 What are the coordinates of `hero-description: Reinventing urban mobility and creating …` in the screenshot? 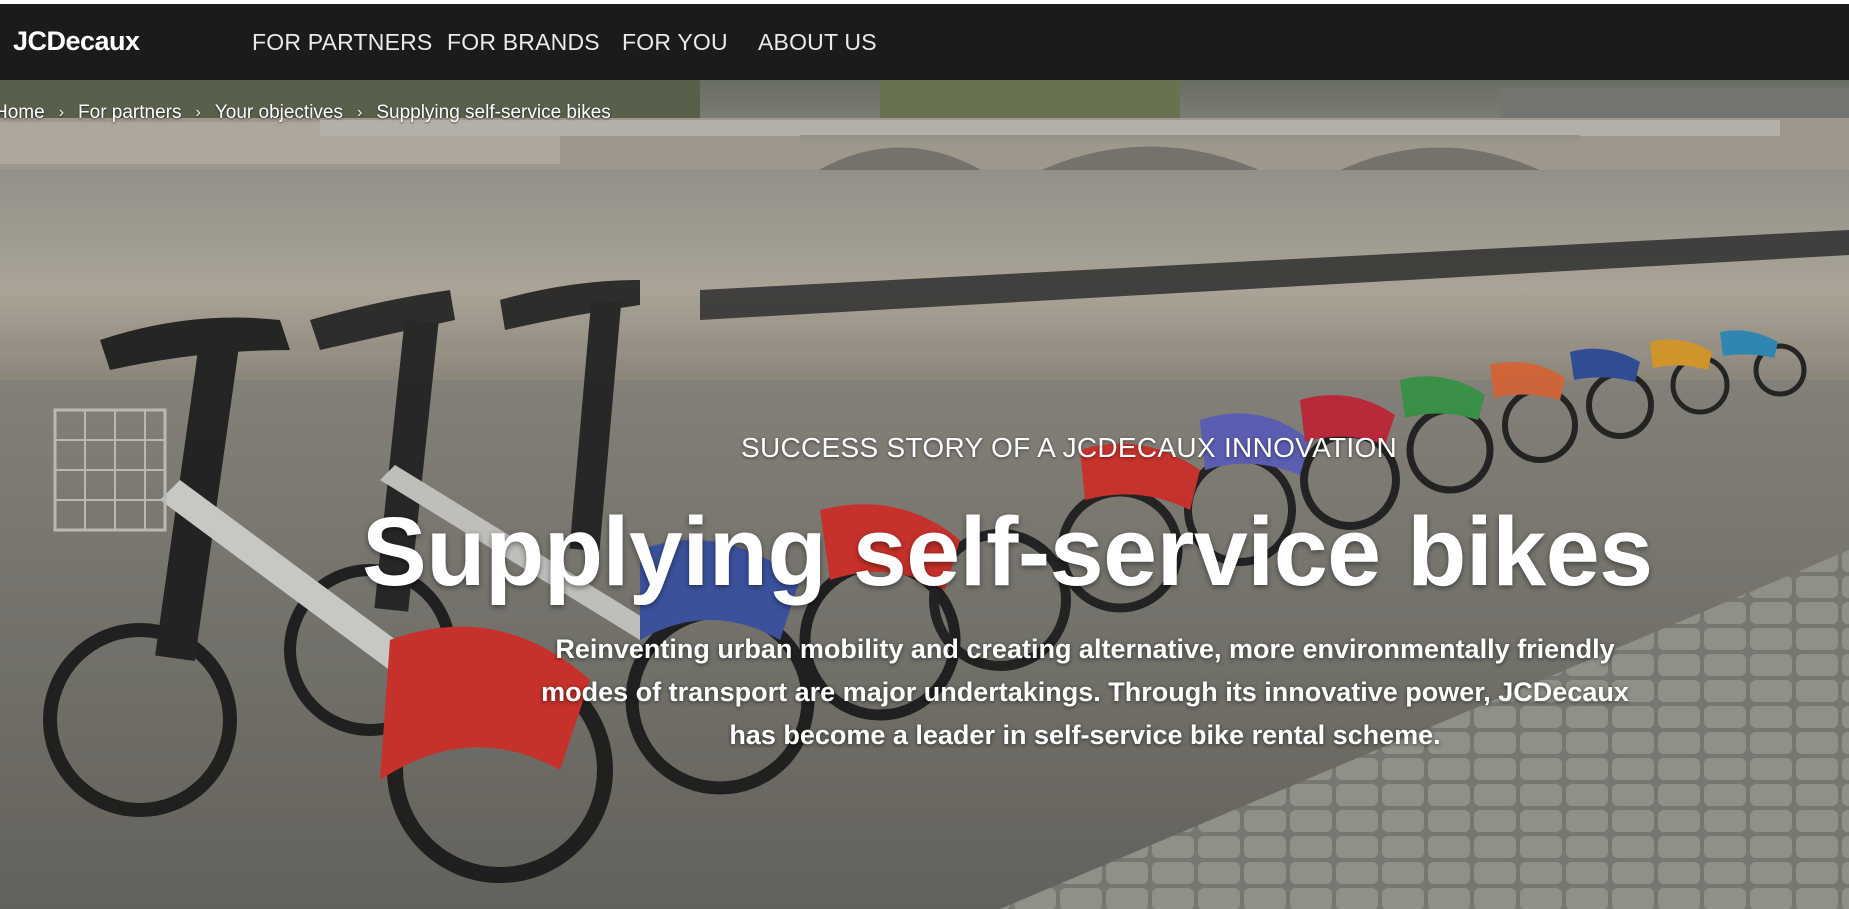 It's located at (1085, 692).